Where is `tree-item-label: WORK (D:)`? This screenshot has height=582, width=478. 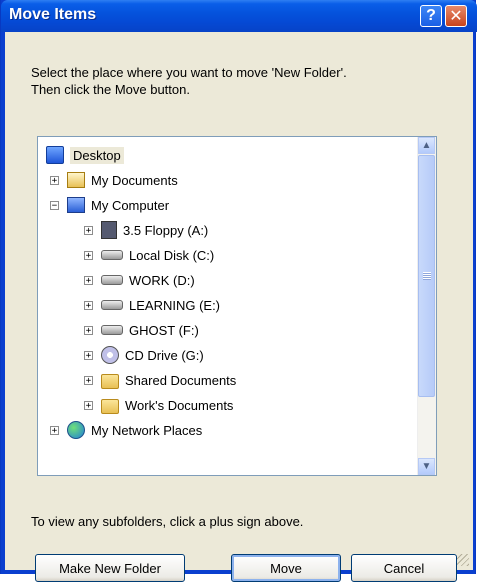
tree-item-label: WORK (D:) is located at coordinates (162, 280).